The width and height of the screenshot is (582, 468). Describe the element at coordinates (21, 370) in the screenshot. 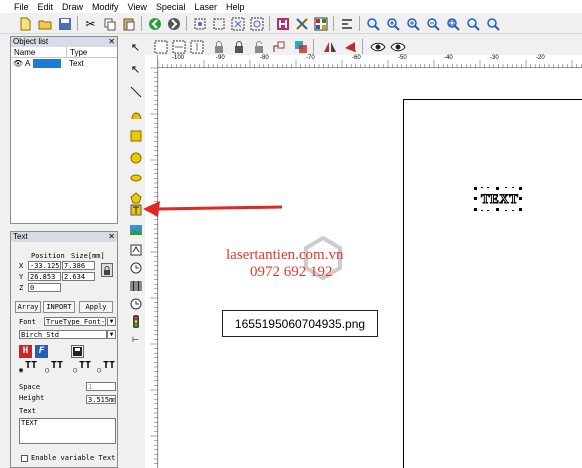

I see `radio-button: ◉` at that location.